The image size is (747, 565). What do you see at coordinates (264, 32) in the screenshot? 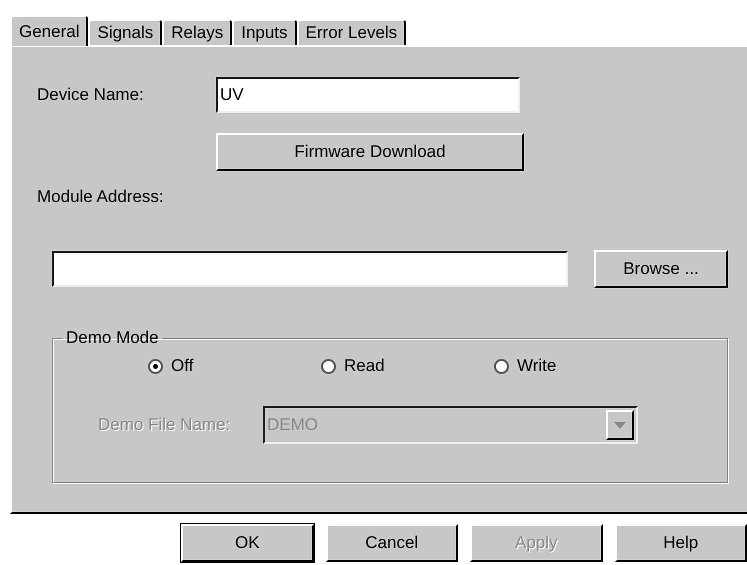
I see `tab: Inputs` at bounding box center [264, 32].